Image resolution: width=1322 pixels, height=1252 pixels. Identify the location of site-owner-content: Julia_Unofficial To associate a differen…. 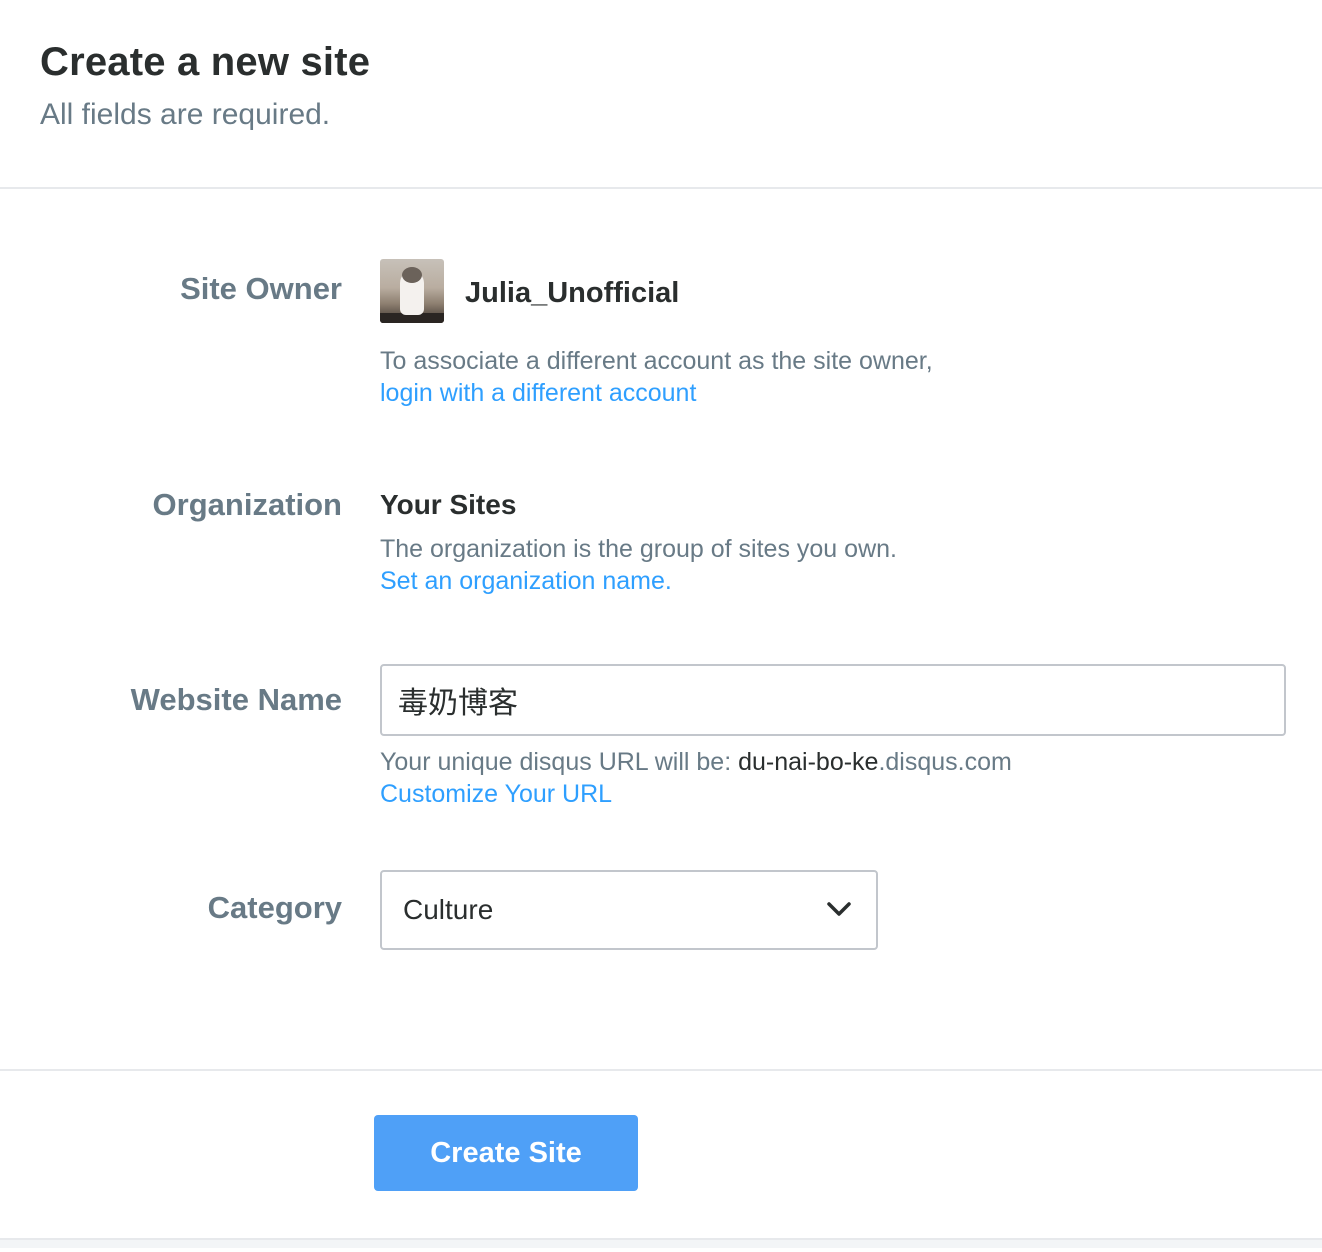
(833, 334).